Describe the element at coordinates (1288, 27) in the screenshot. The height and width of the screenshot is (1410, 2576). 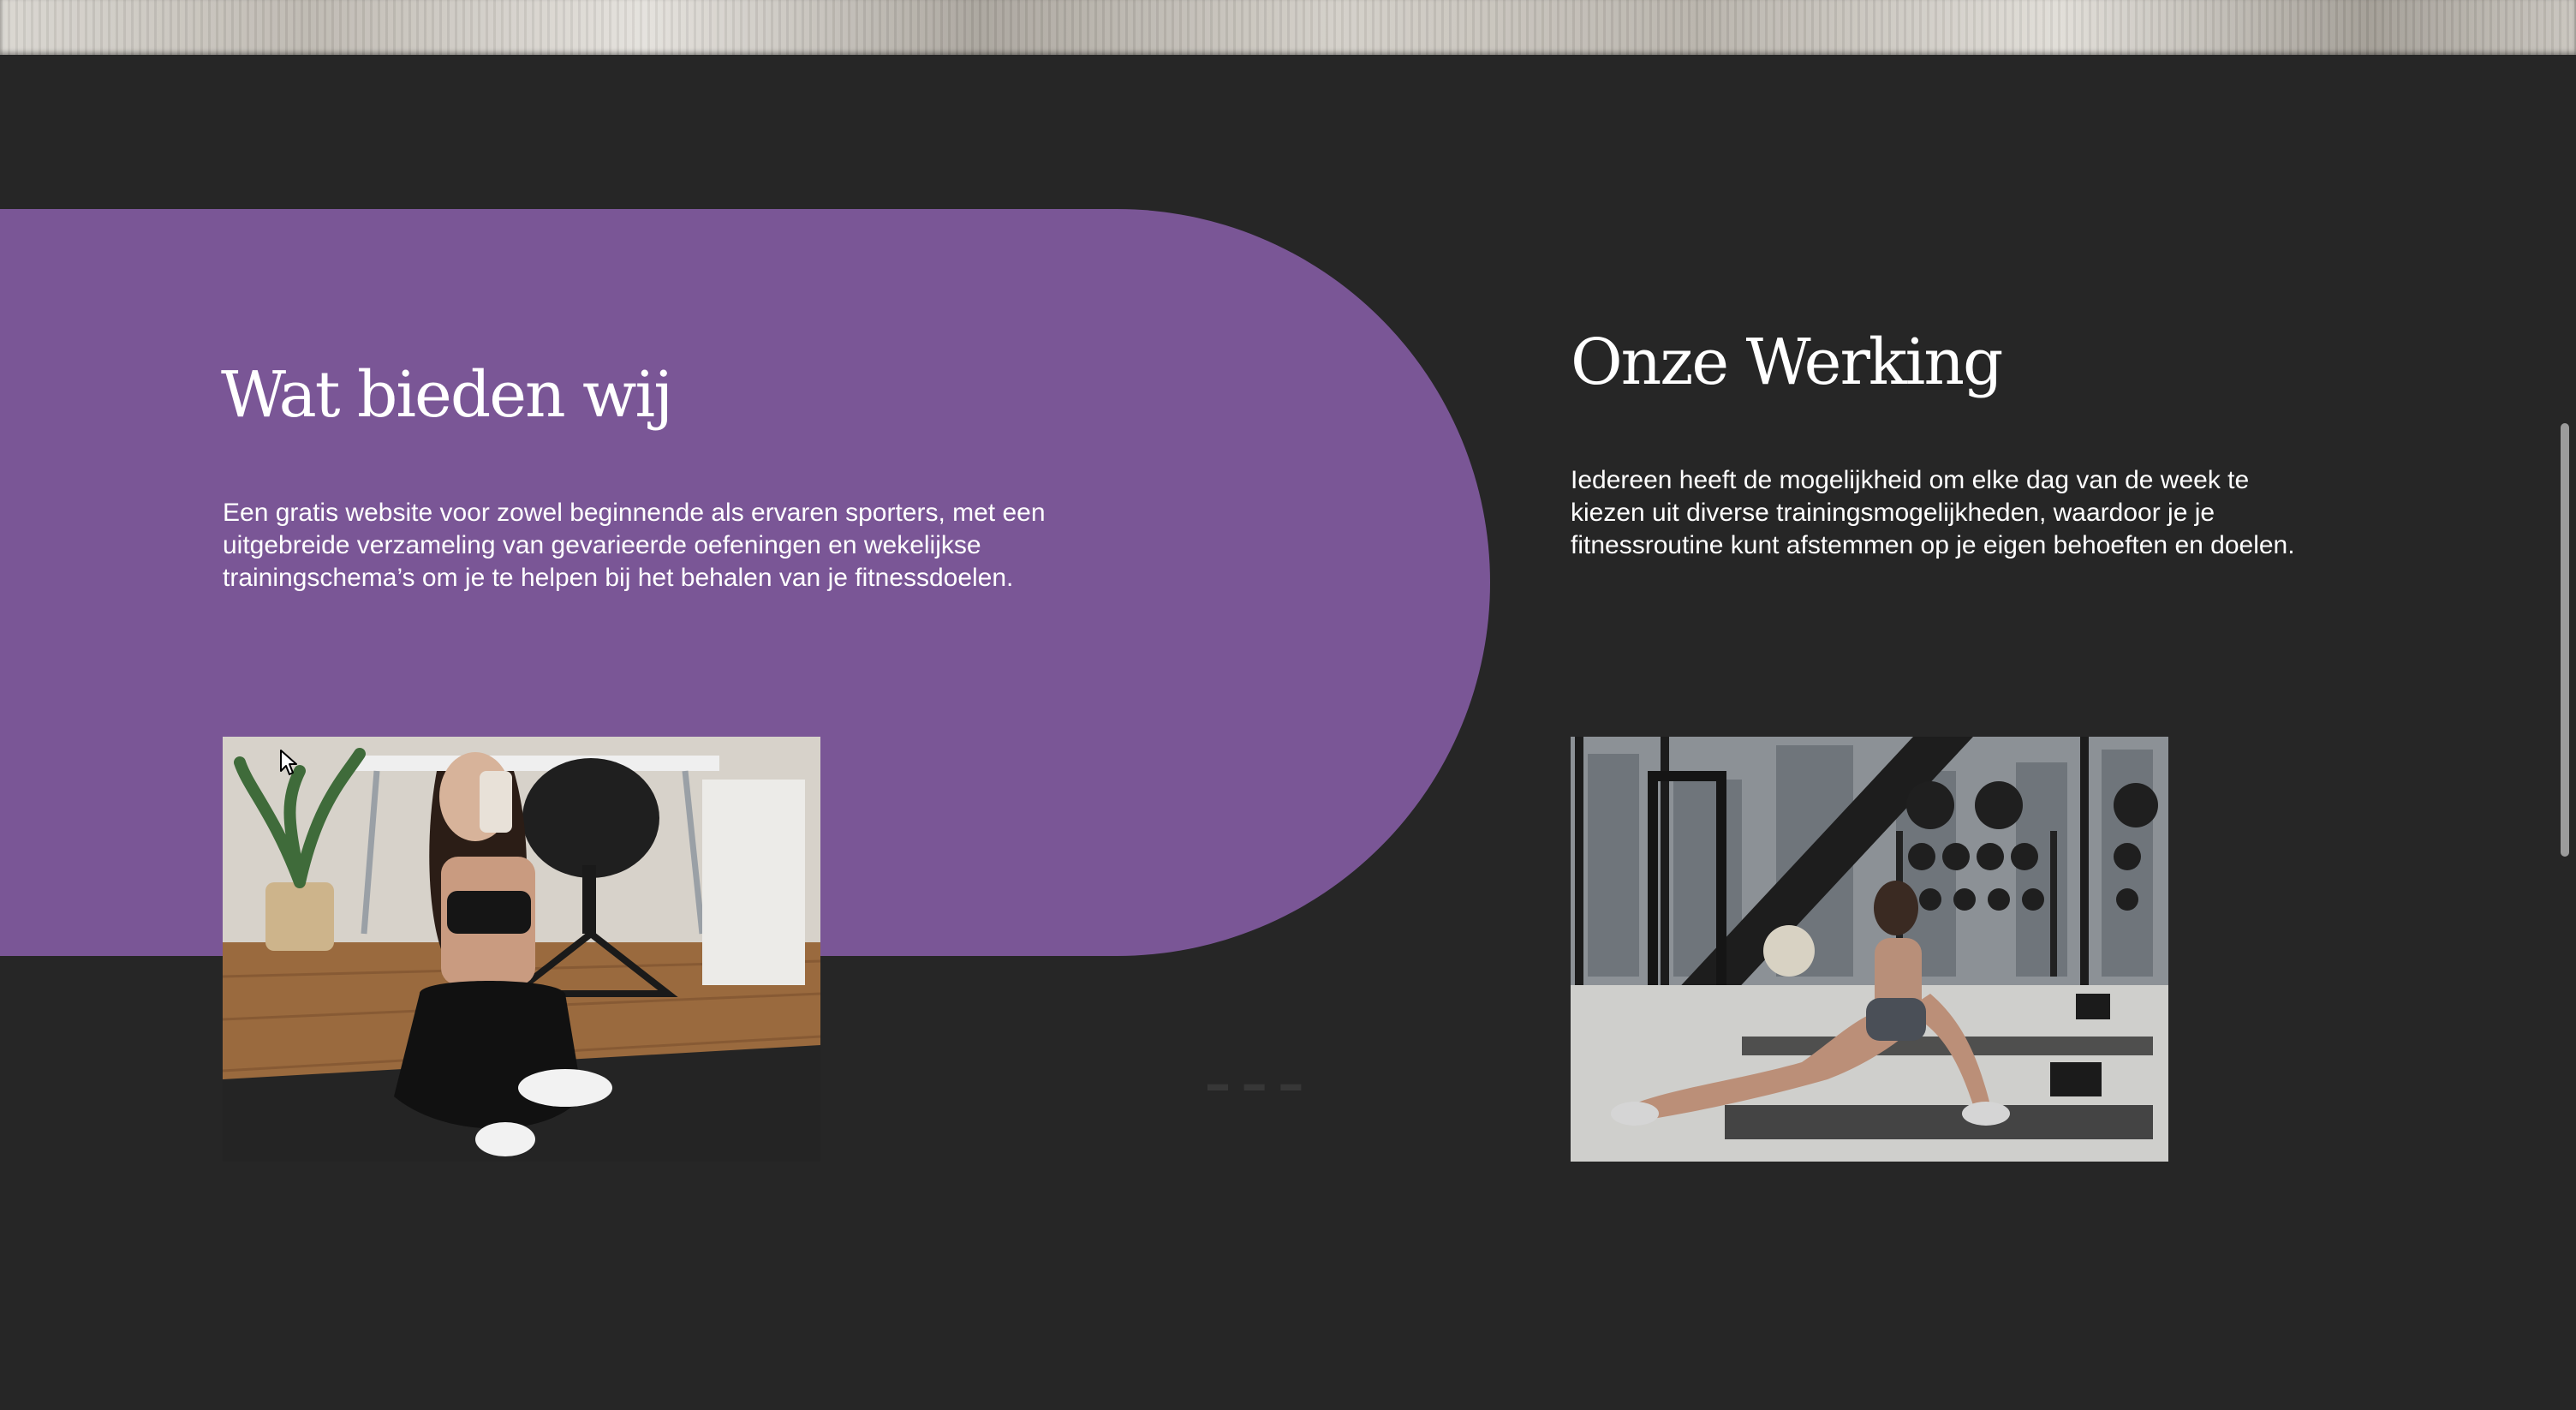
I see `hero-image-strip` at that location.